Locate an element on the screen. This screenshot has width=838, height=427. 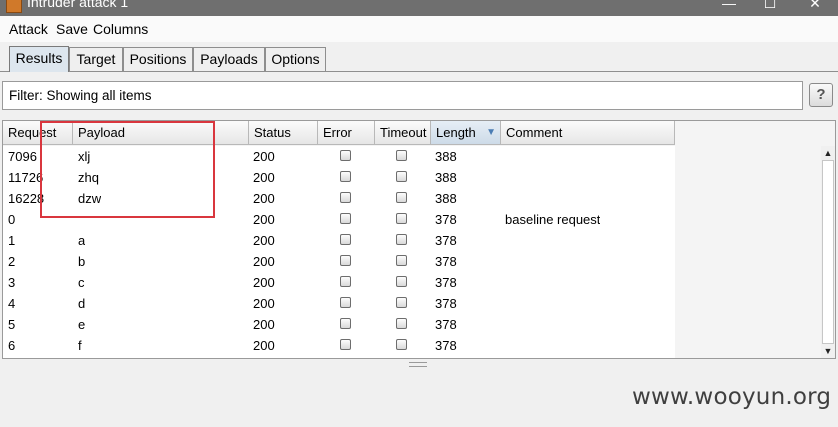
request-cell: 11726 is located at coordinates (26, 177).